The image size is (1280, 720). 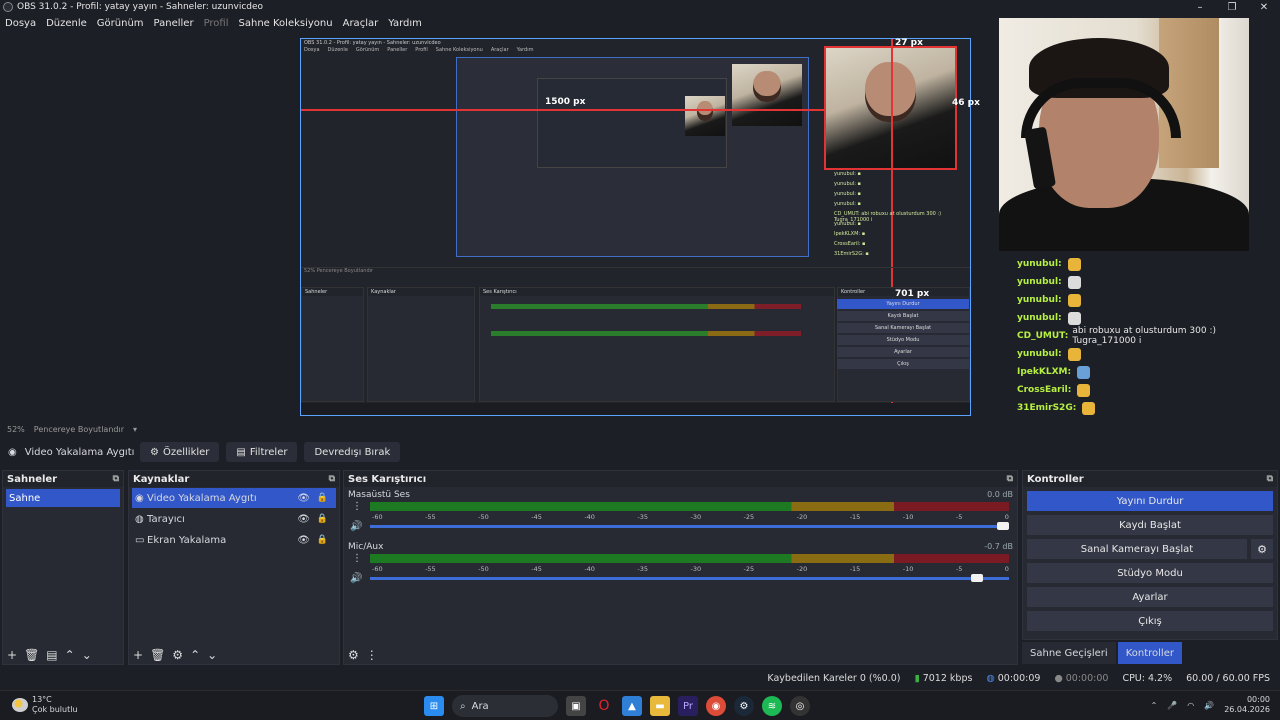 I want to click on menu-tools: Araçlar, so click(x=361, y=23).